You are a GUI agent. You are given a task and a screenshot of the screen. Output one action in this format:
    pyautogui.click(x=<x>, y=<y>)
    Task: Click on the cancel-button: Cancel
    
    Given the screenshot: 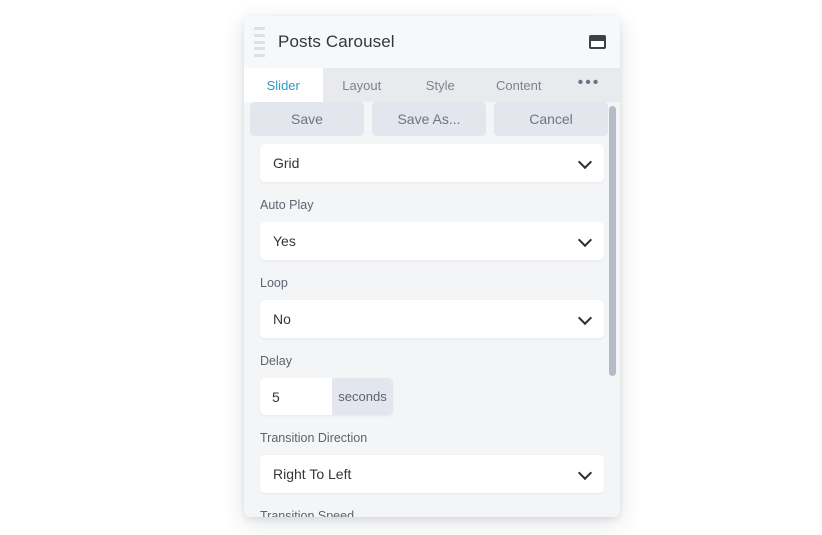 What is the action you would take?
    pyautogui.click(x=551, y=119)
    